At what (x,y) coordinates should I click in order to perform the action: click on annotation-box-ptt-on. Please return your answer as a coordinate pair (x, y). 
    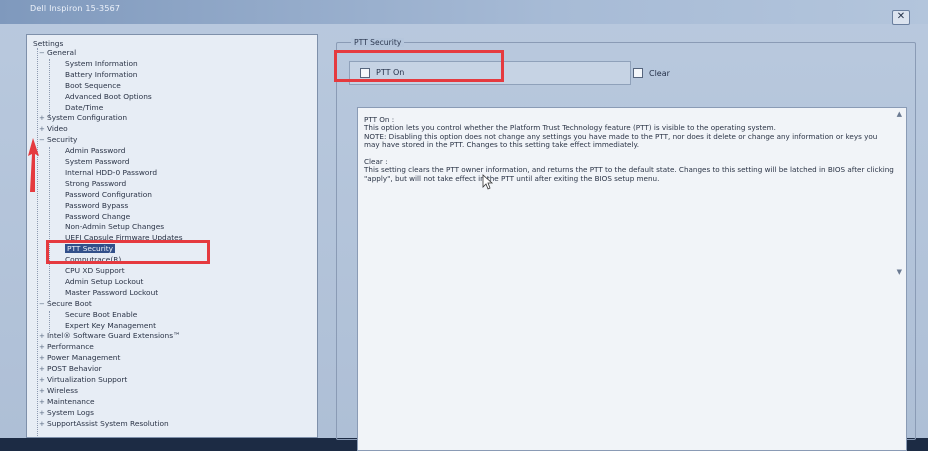
    Looking at the image, I should click on (419, 66).